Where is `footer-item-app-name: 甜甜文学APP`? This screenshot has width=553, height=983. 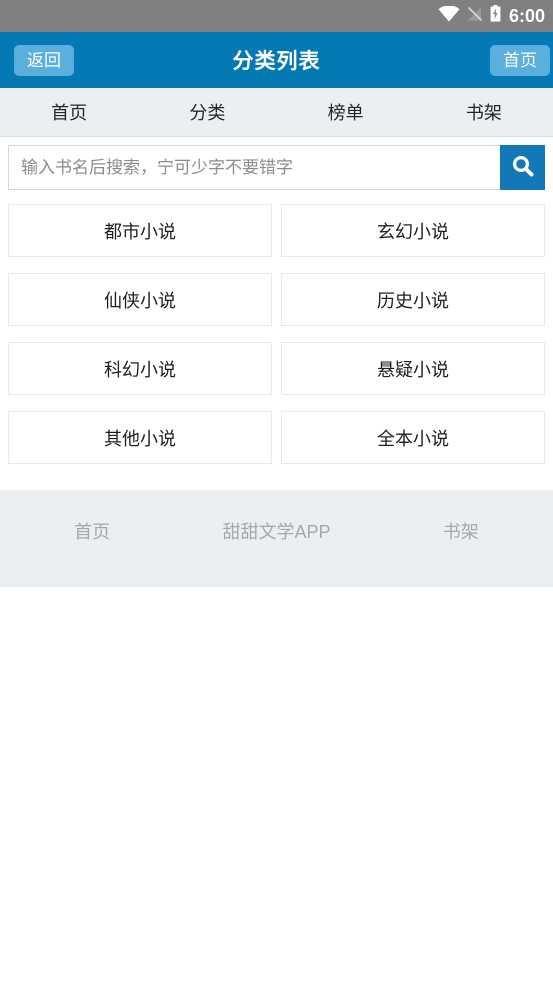 footer-item-app-name: 甜甜文学APP is located at coordinates (276, 531).